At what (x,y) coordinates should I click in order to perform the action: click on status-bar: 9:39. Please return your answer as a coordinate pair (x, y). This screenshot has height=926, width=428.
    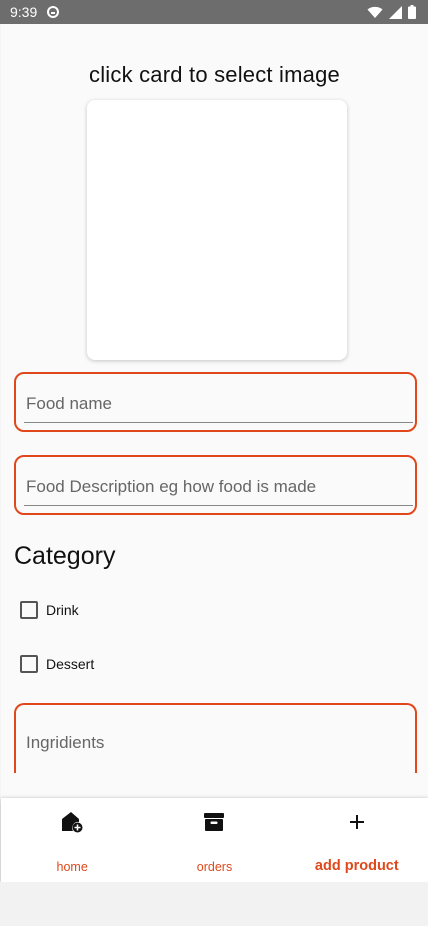
    Looking at the image, I should click on (214, 12).